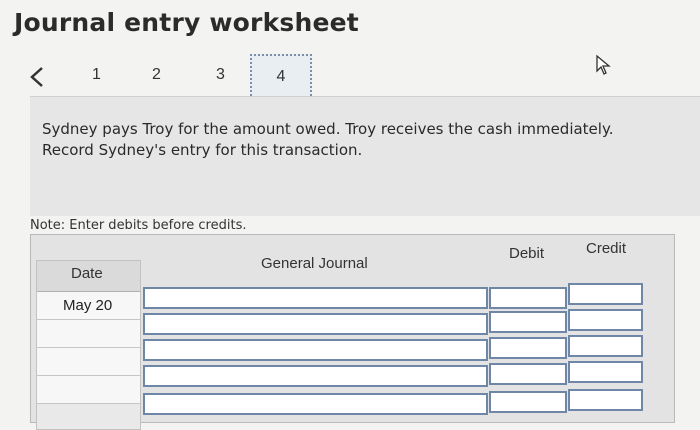 The width and height of the screenshot is (700, 430). Describe the element at coordinates (88, 306) in the screenshot. I see `date-row: May 20` at that location.